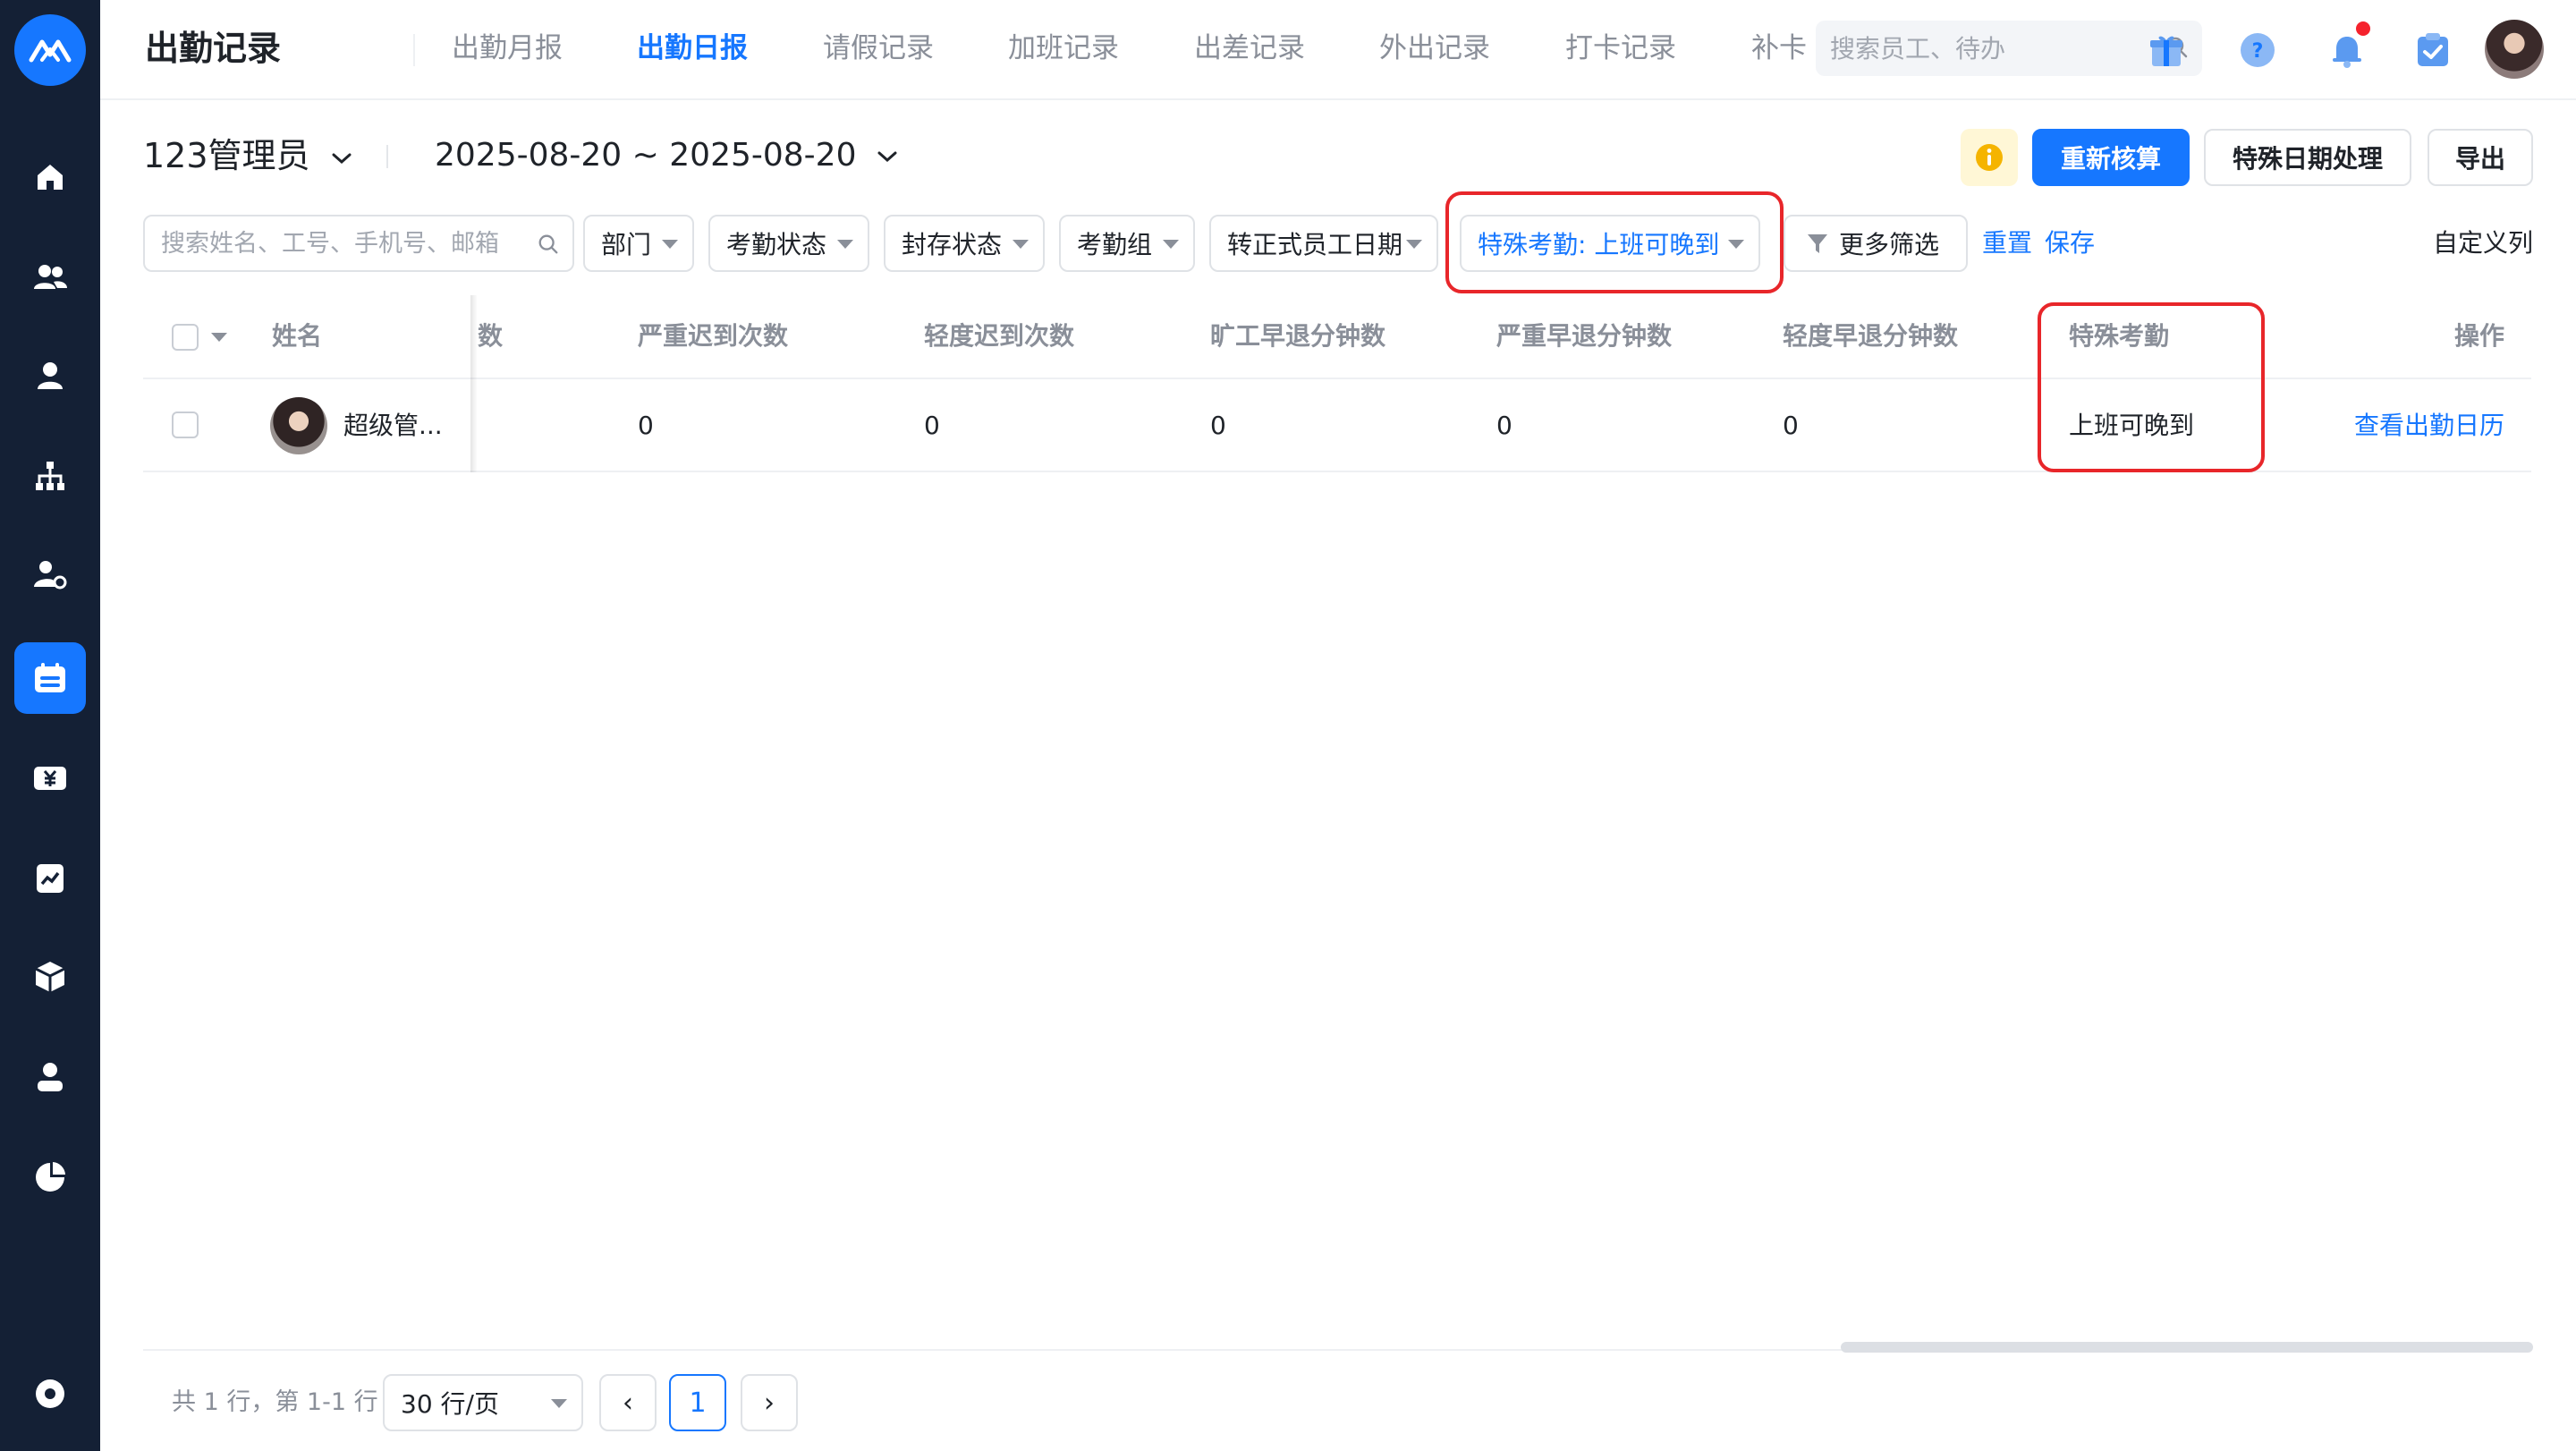 This screenshot has height=1451, width=2576. I want to click on person-icon, so click(50, 376).